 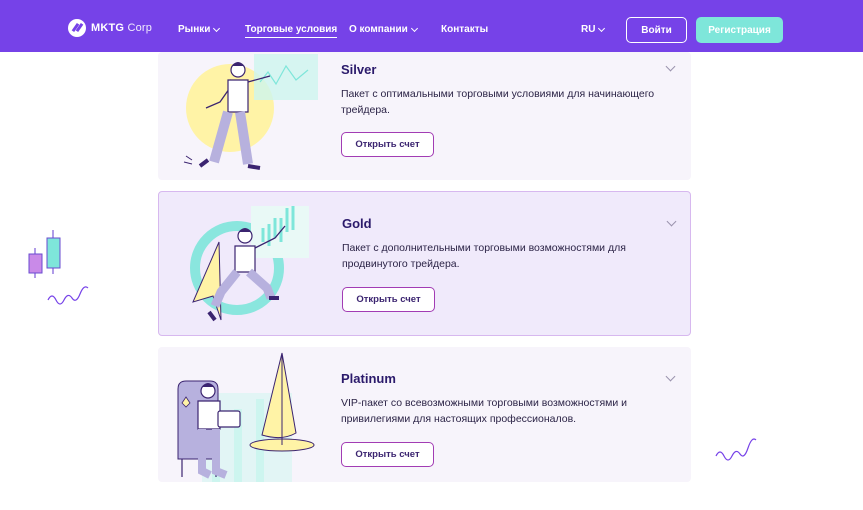 What do you see at coordinates (739, 30) in the screenshot?
I see `register-button: Регистрация` at bounding box center [739, 30].